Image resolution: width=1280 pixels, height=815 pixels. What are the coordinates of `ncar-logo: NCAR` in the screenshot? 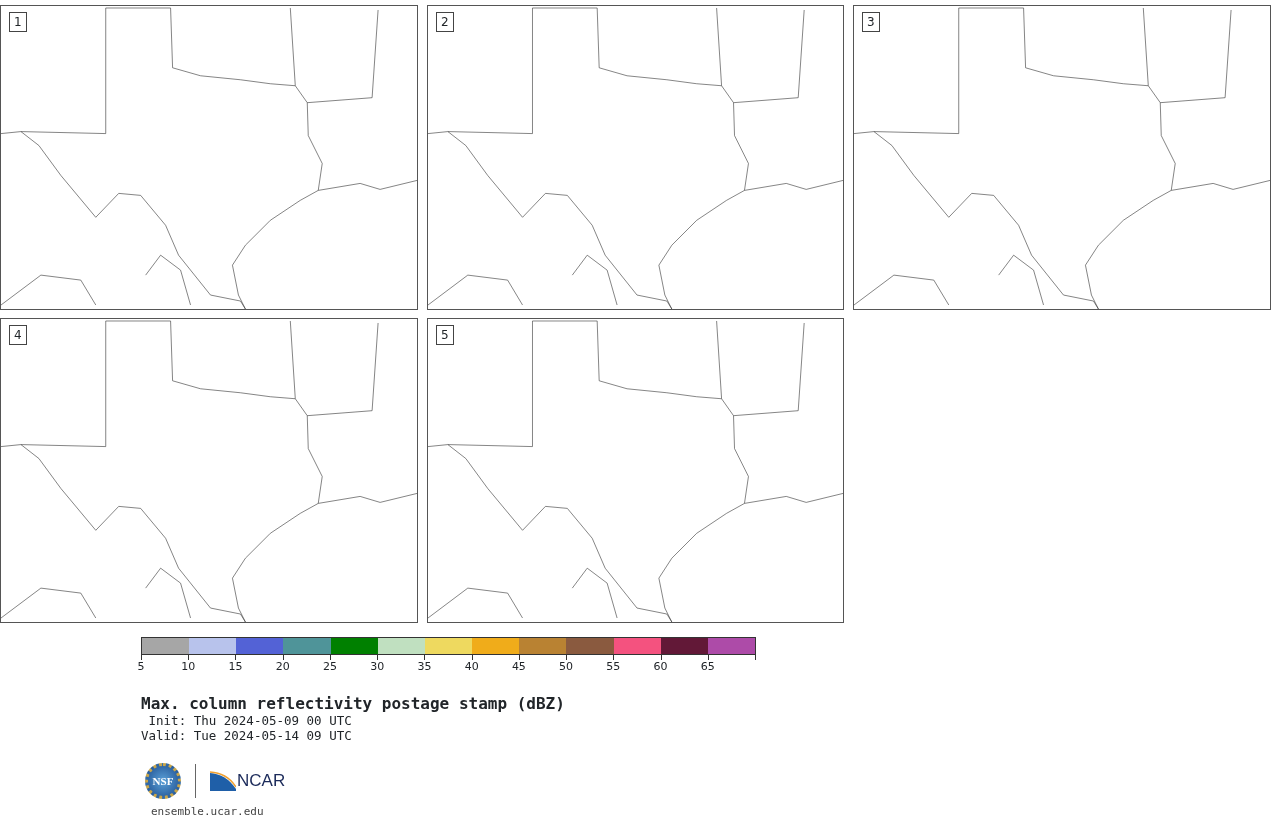 It's located at (248, 781).